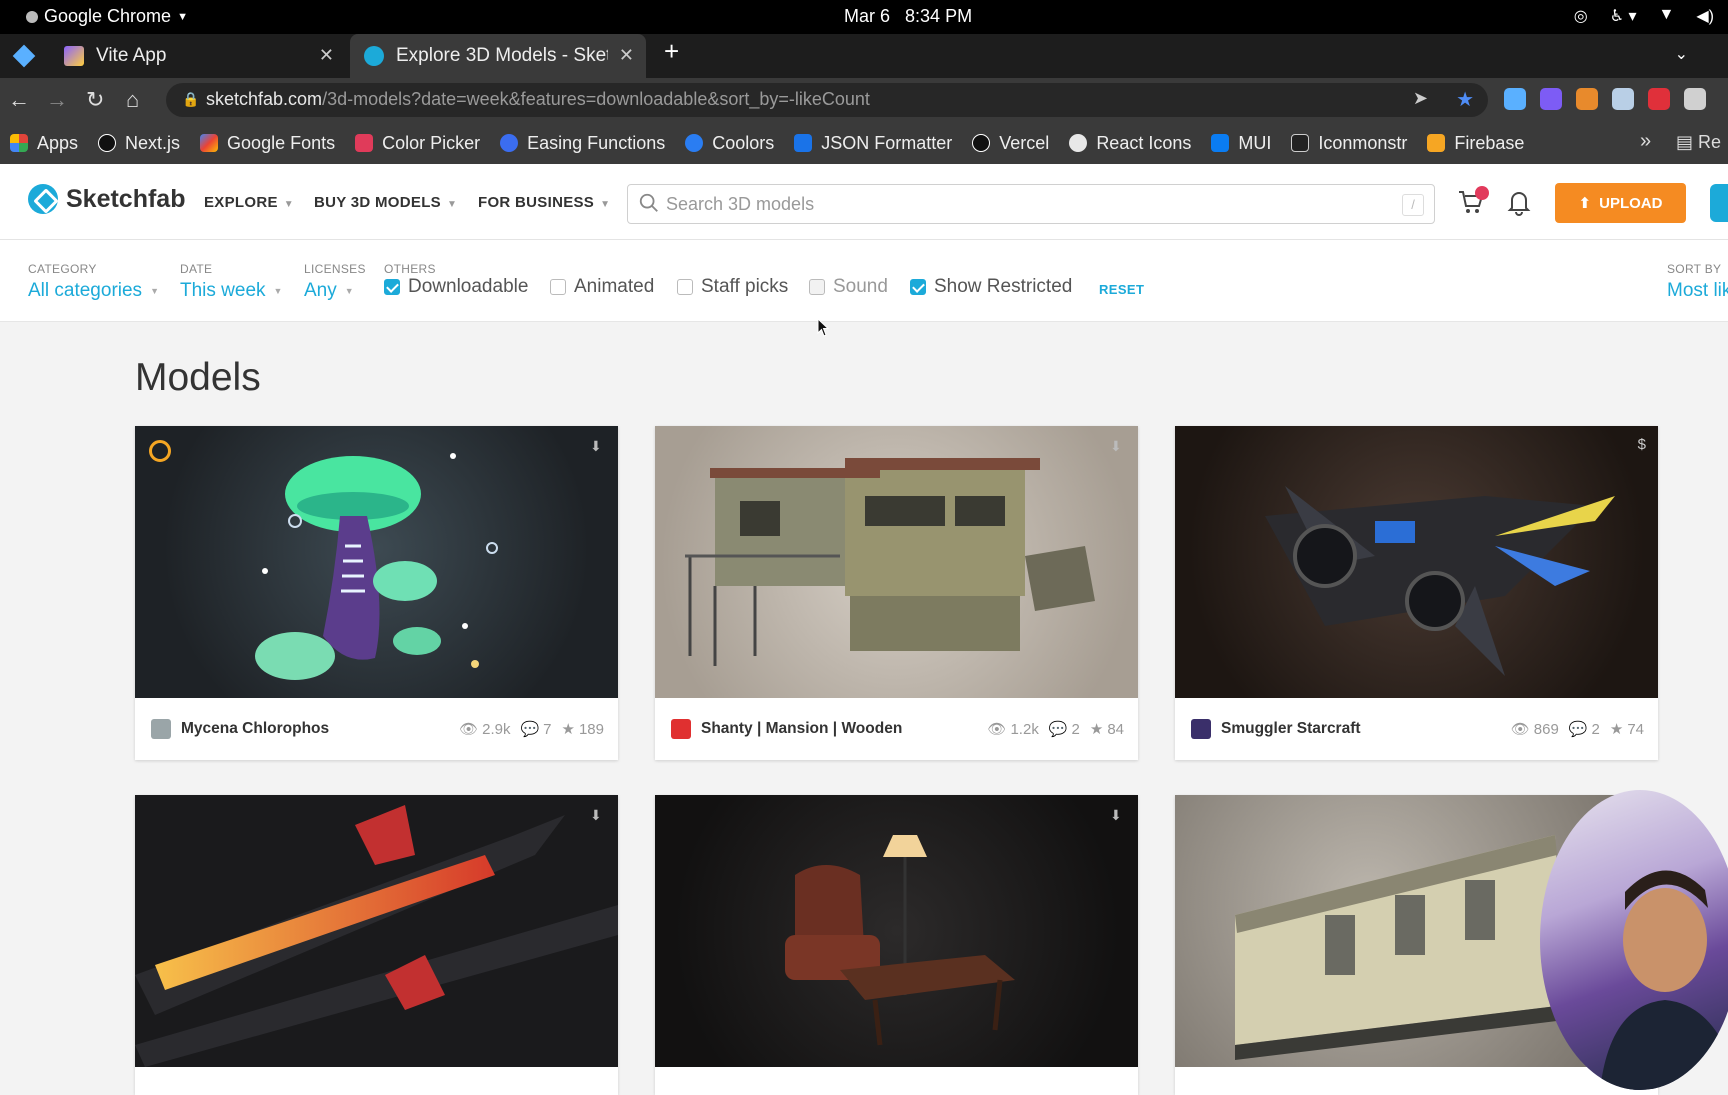 The width and height of the screenshot is (1728, 1095). Describe the element at coordinates (376, 936) in the screenshot. I see `blades-illustration` at that location.